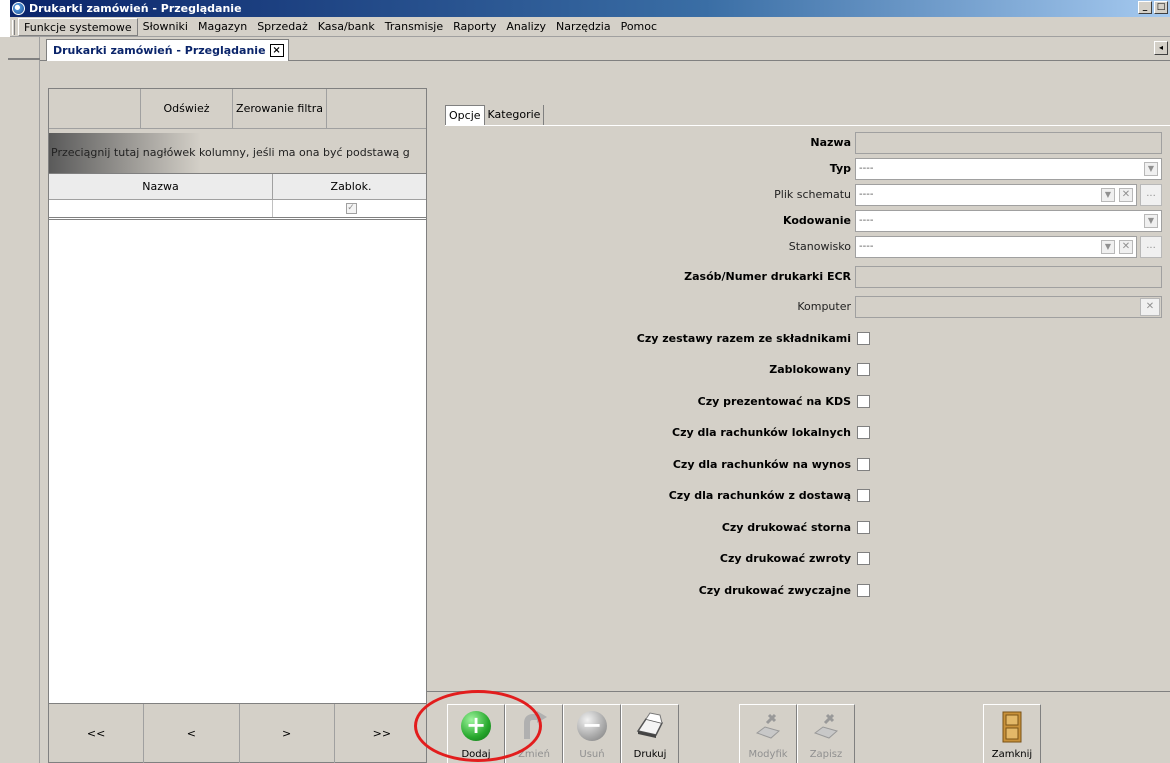 The height and width of the screenshot is (763, 1170). What do you see at coordinates (863, 558) in the screenshot?
I see `zwroty-checkbox` at bounding box center [863, 558].